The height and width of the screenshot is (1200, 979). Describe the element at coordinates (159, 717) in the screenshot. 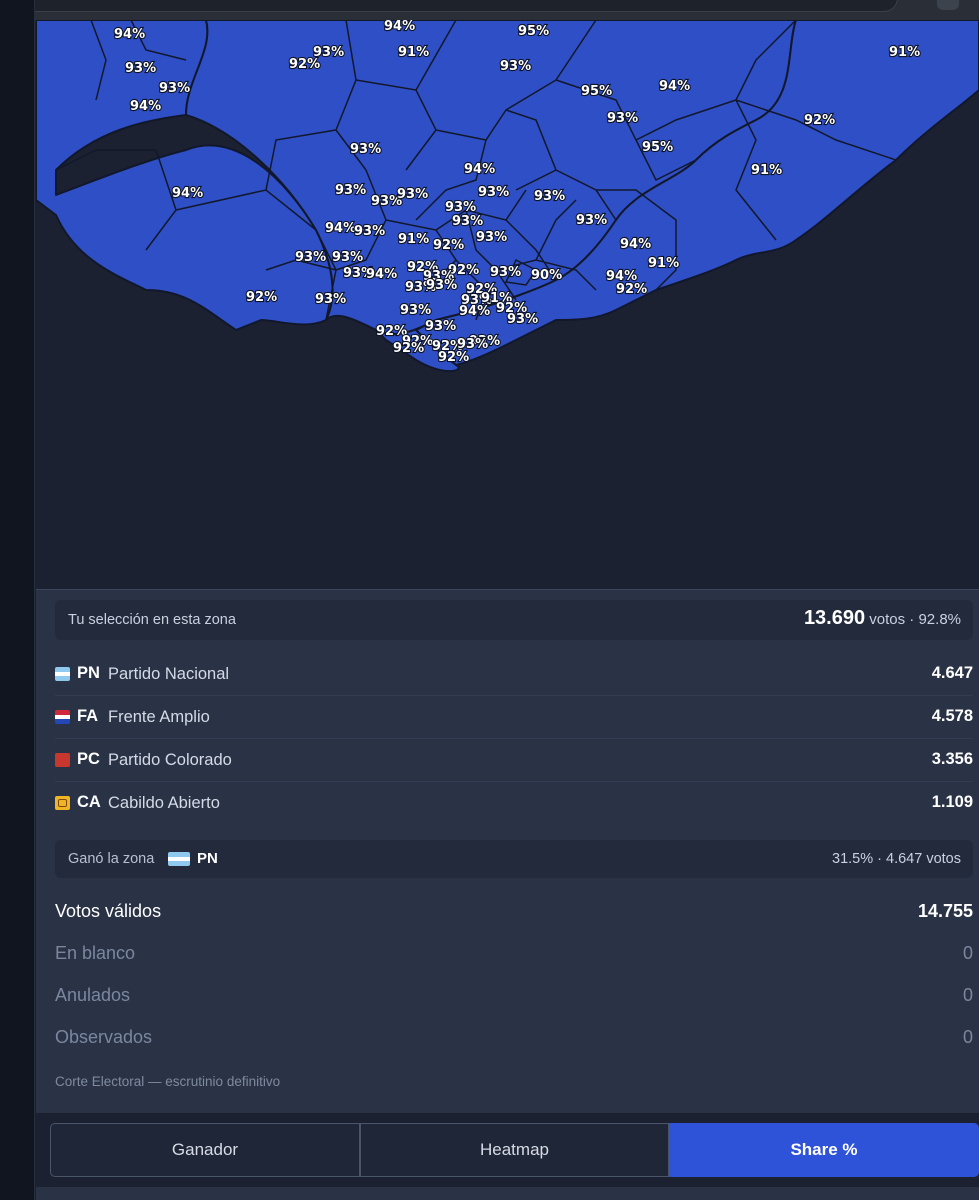

I see `party-name: Frente Amplio` at that location.